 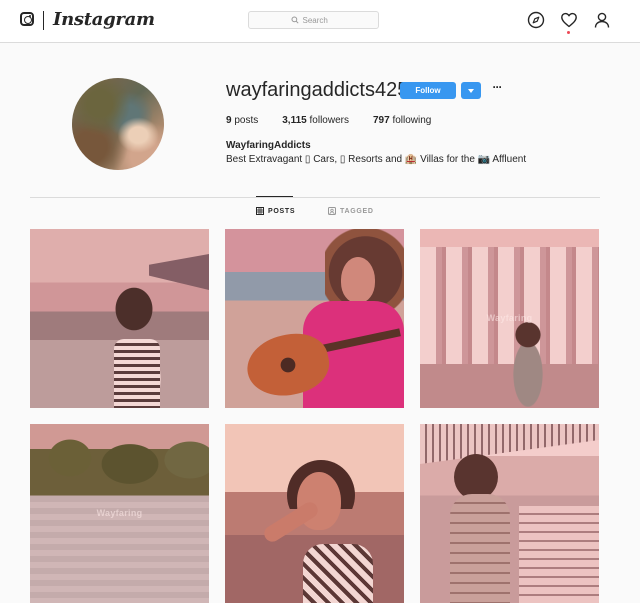 What do you see at coordinates (497, 87) in the screenshot?
I see `more-options-button: ···` at bounding box center [497, 87].